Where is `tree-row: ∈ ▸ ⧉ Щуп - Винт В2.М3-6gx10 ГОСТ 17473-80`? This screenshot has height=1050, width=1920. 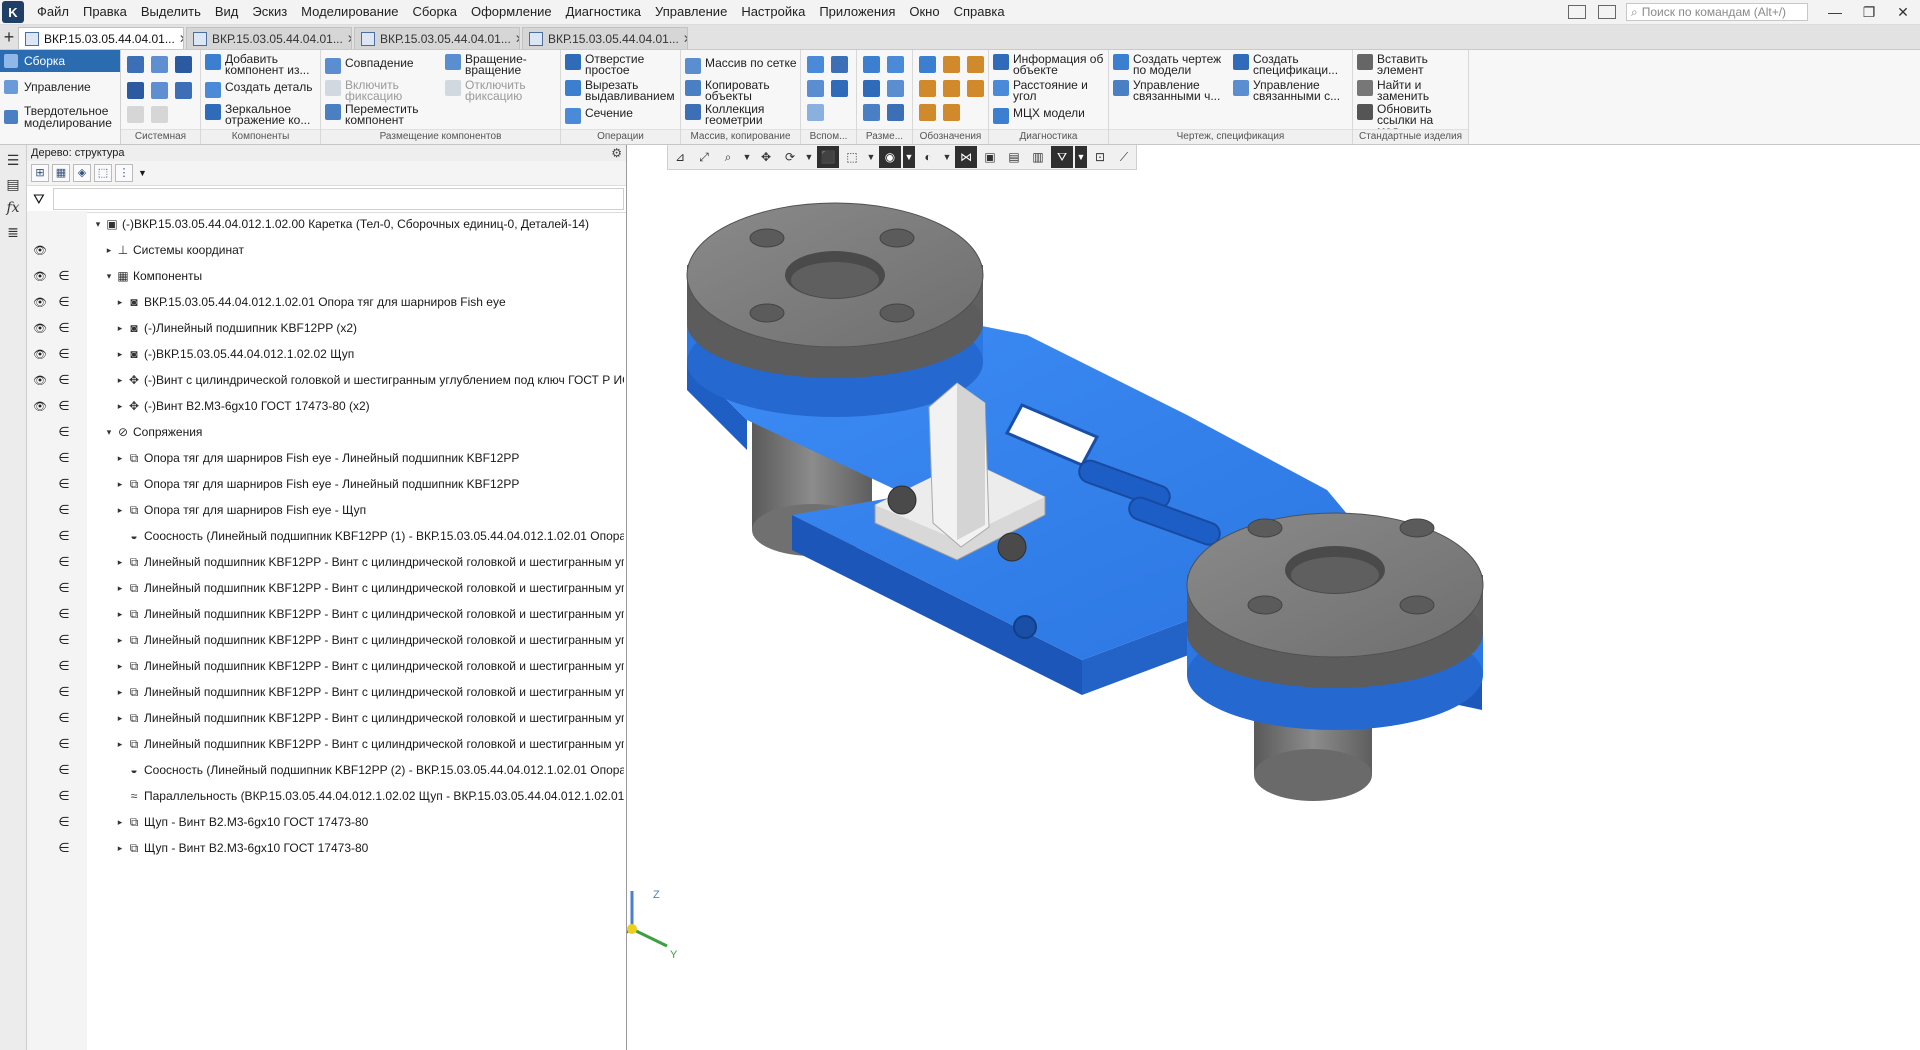
tree-row: ∈ ▸ ⧉ Щуп - Винт В2.М3-6gx10 ГОСТ 17473-80 is located at coordinates (326, 822).